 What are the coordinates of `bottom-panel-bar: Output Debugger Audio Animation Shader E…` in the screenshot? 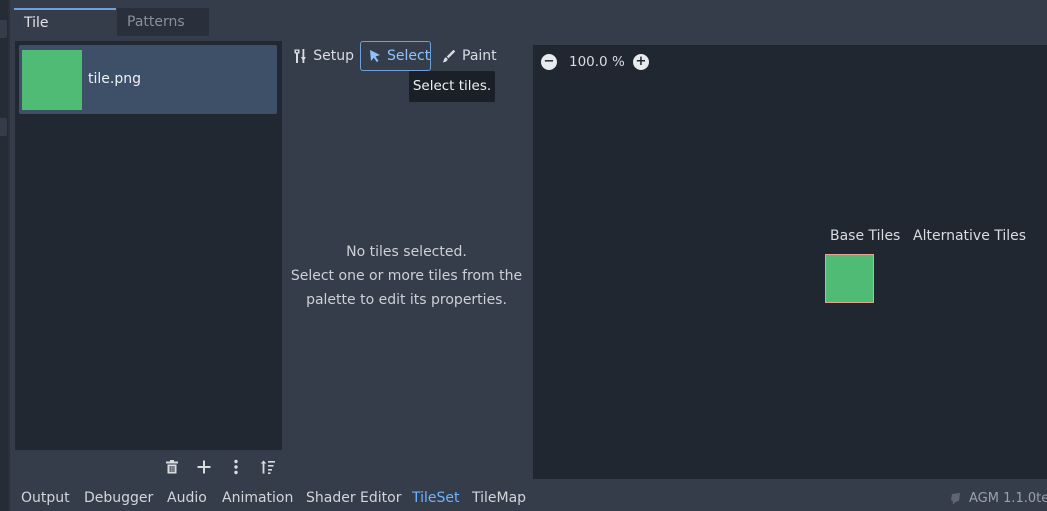 It's located at (528, 498).